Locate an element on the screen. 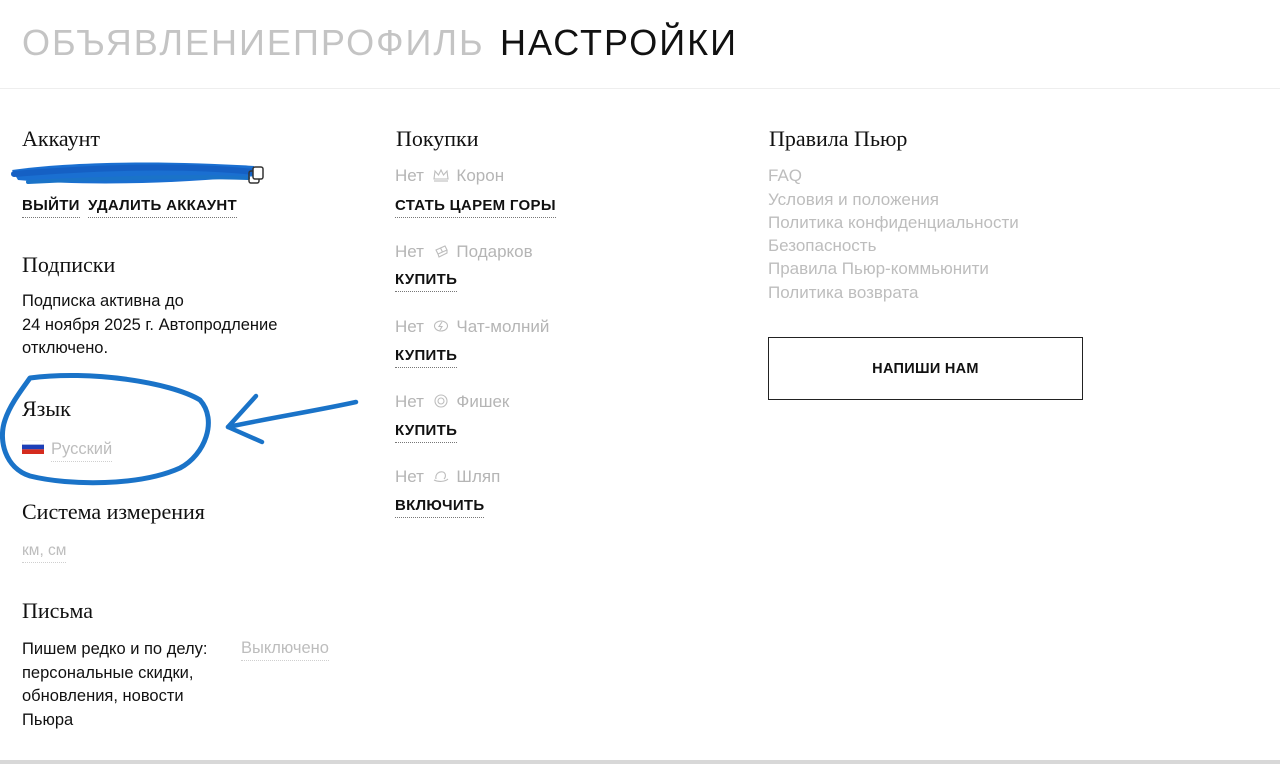  annotation-arrow-shaft is located at coordinates (292, 414).